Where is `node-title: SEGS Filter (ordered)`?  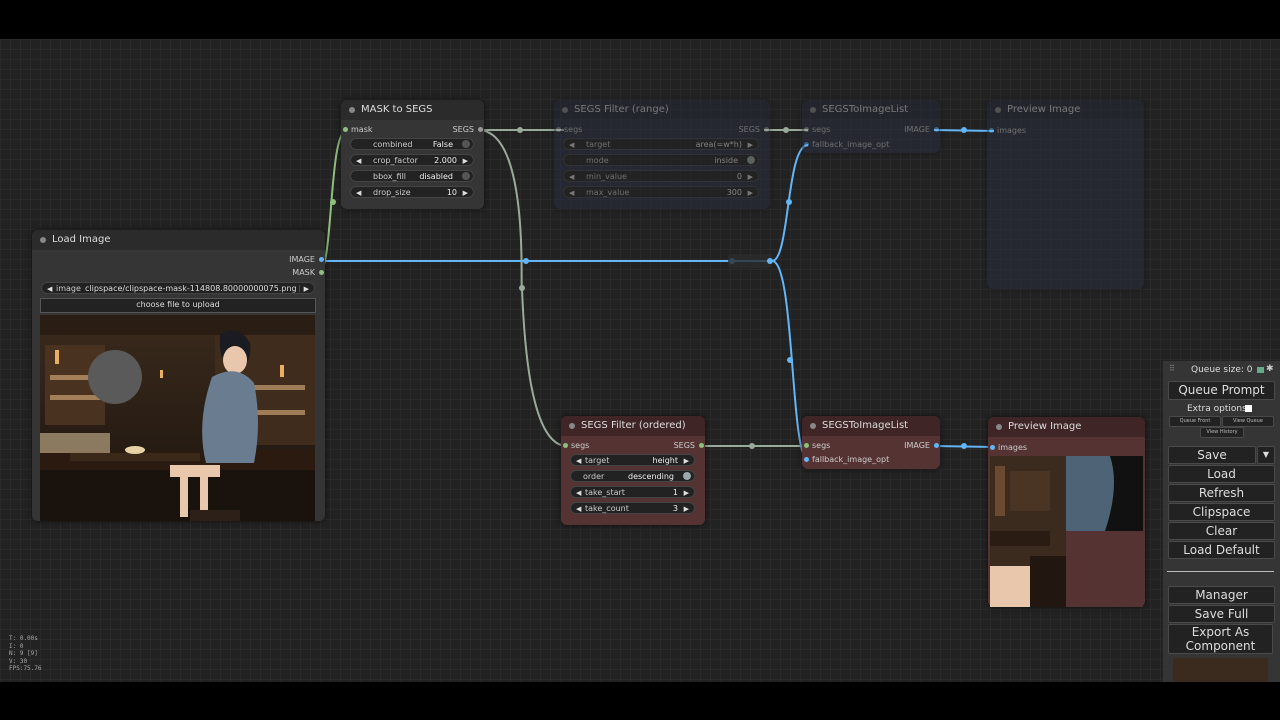 node-title: SEGS Filter (ordered) is located at coordinates (633, 426).